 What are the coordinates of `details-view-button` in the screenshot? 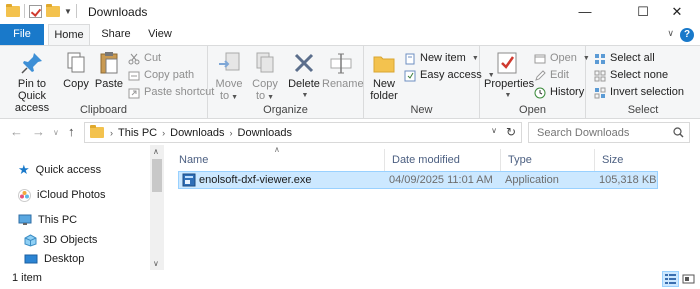 It's located at (670, 279).